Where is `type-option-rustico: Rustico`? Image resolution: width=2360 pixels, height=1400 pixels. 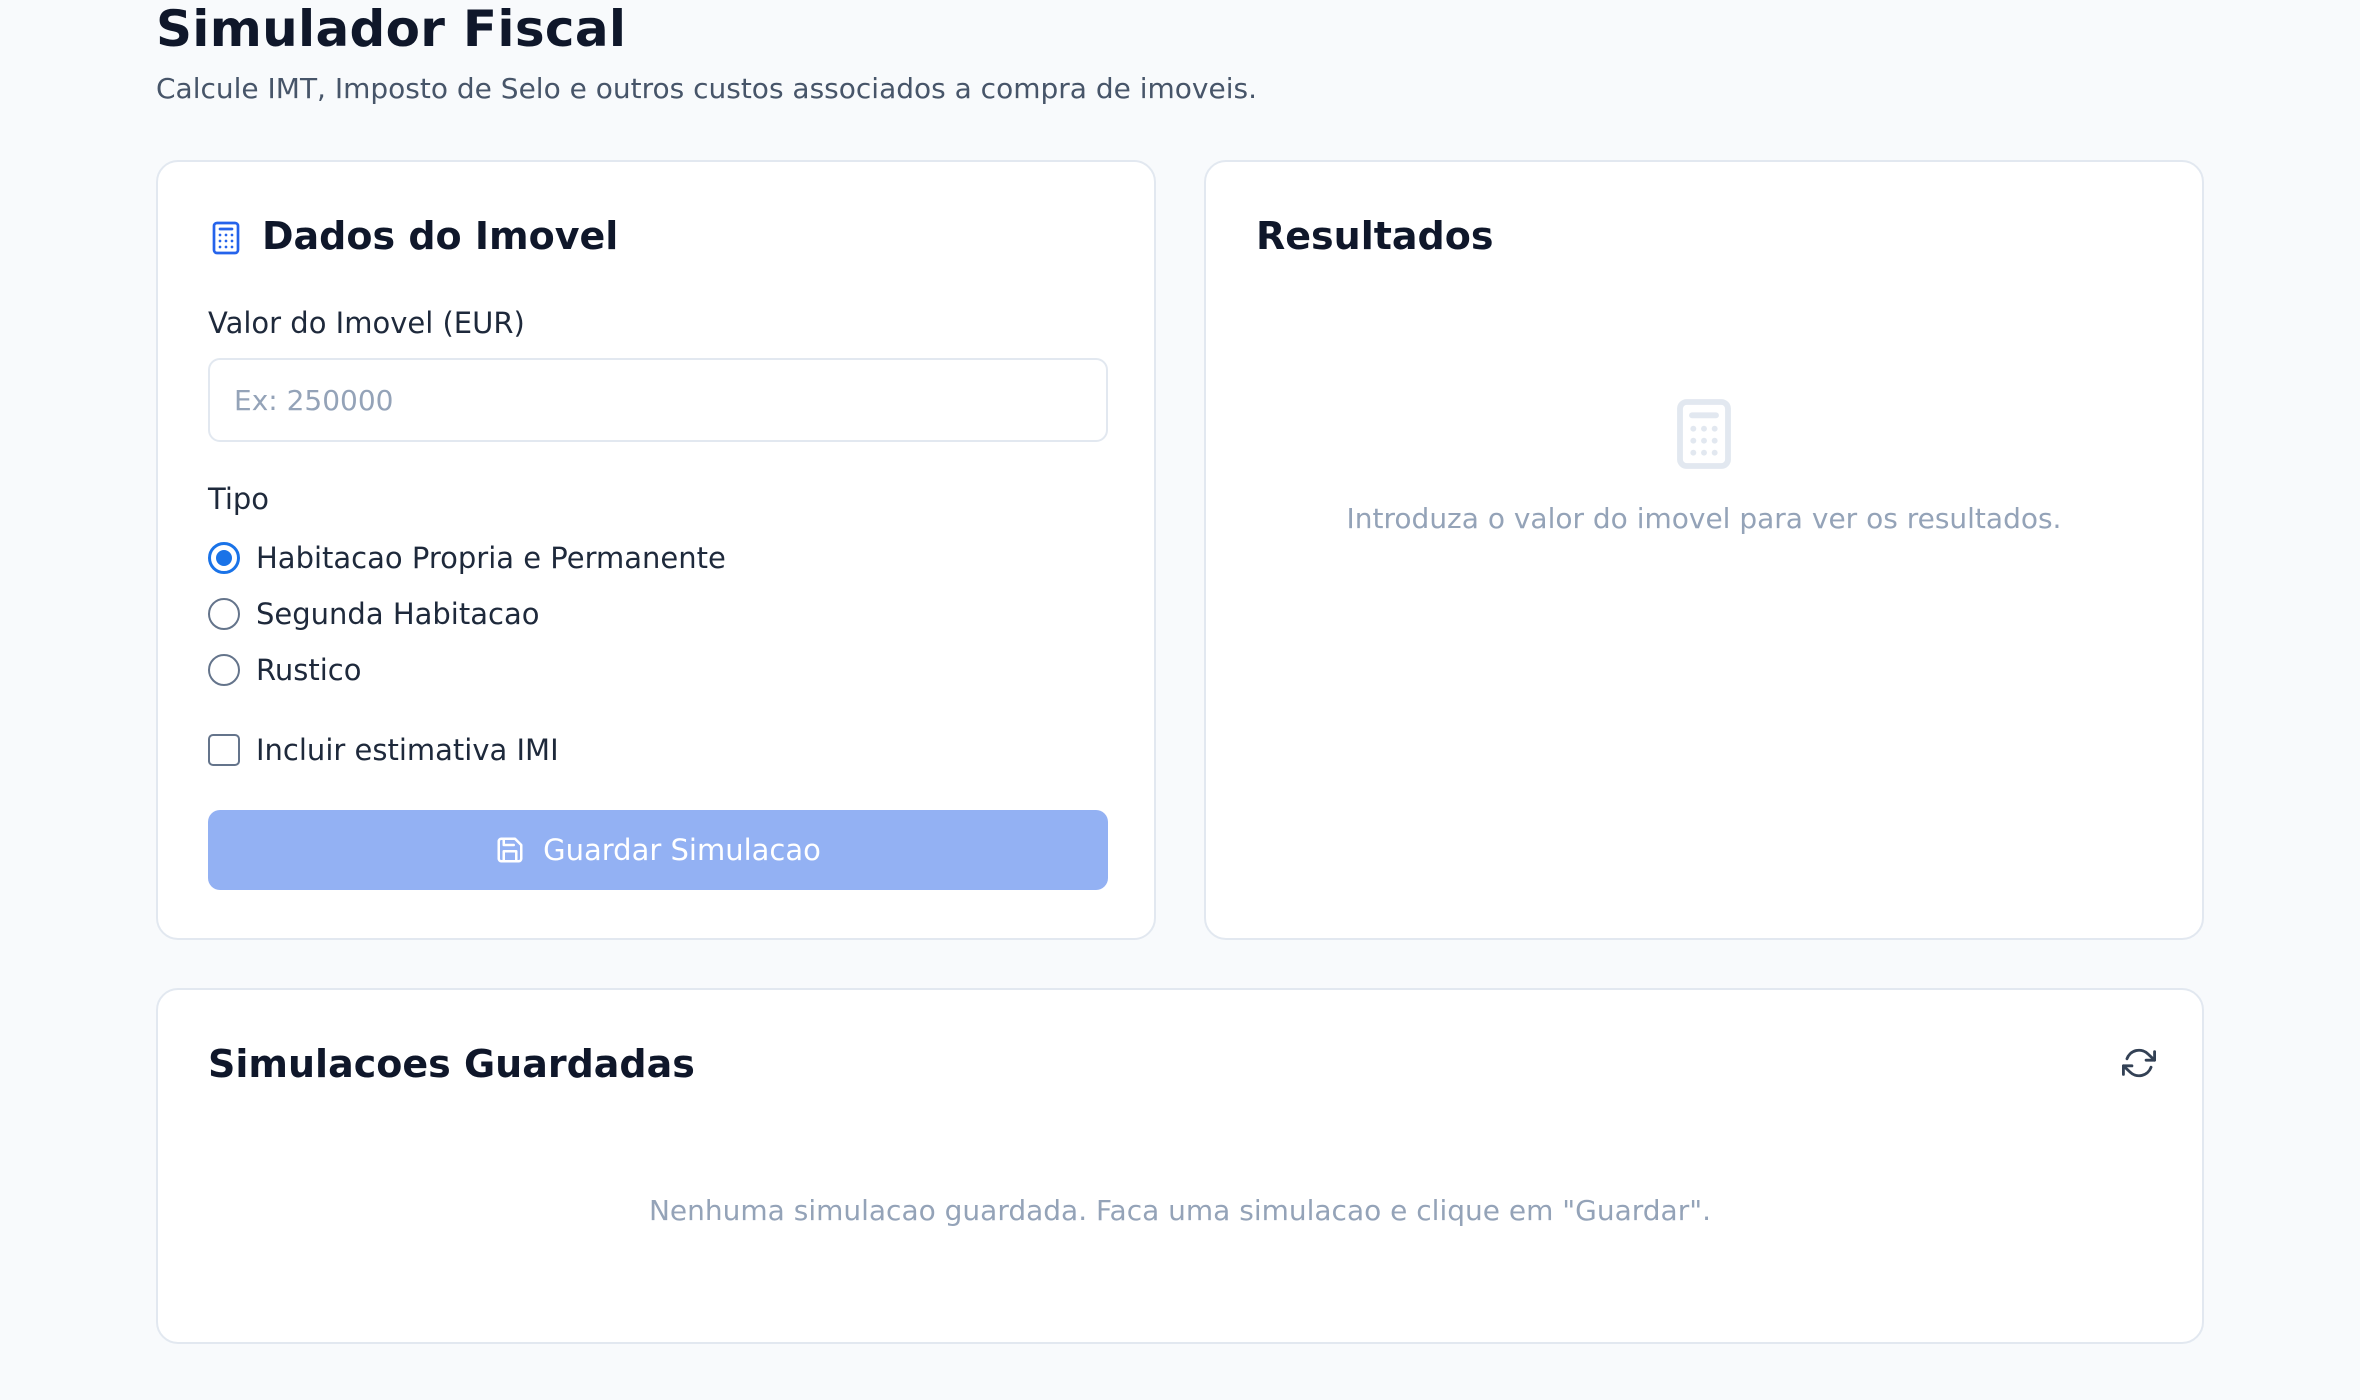
type-option-rustico: Rustico is located at coordinates (284, 670).